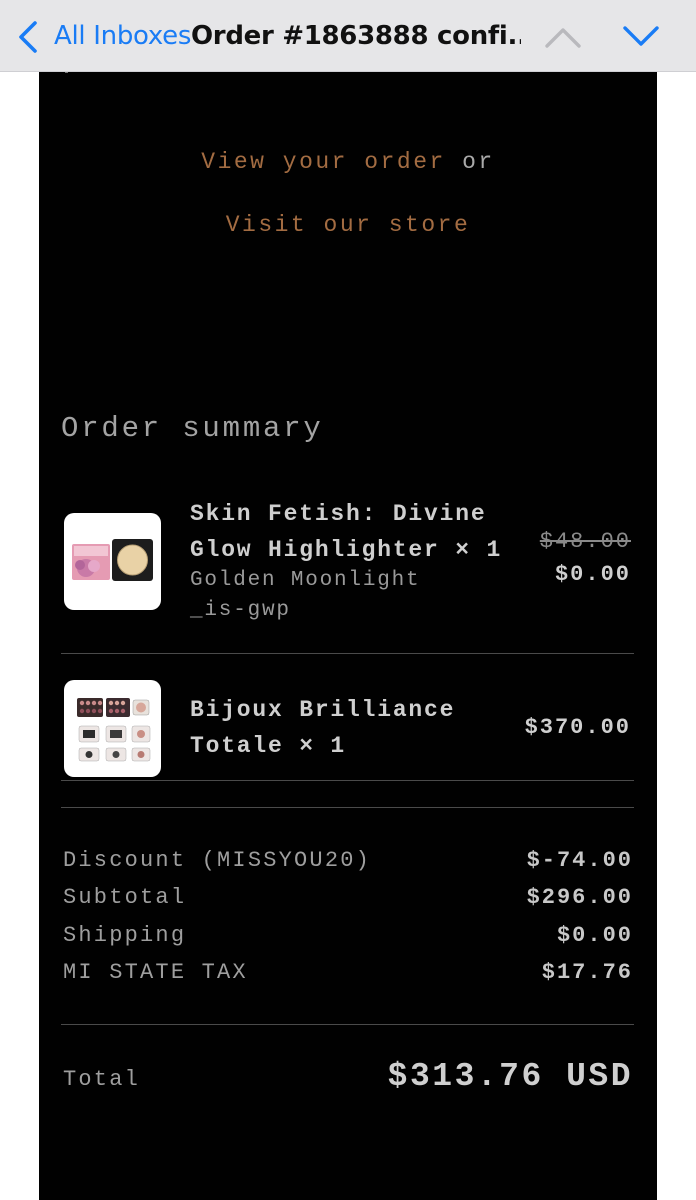  What do you see at coordinates (563, 37) in the screenshot?
I see `previous-message-chevron-up-icon` at bounding box center [563, 37].